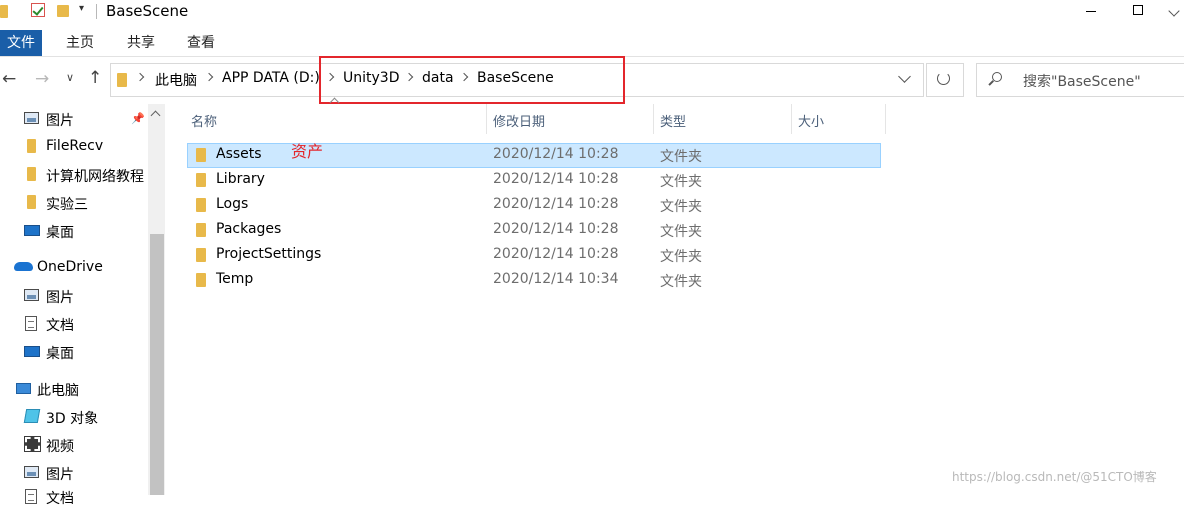 Image resolution: width=1184 pixels, height=512 pixels. Describe the element at coordinates (67, 205) in the screenshot. I see `sidebar-item-label: 实验三` at that location.